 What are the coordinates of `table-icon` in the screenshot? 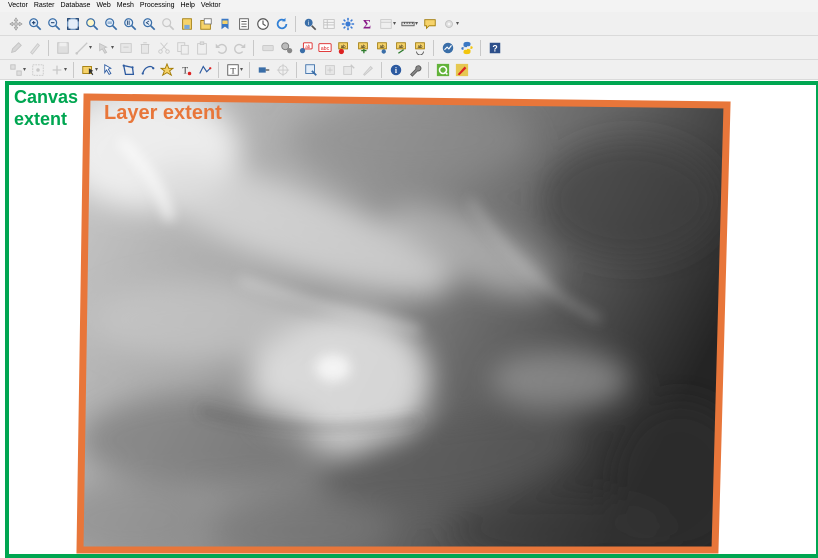 It's located at (385, 23).